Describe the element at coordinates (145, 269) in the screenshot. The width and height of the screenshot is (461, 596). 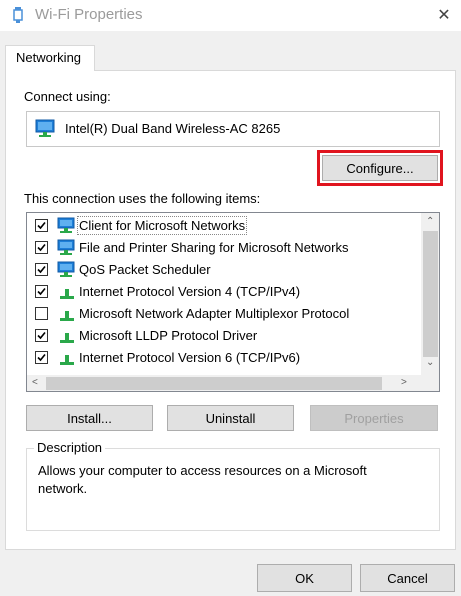
I see `list-item-label: QoS Packet Scheduler` at that location.